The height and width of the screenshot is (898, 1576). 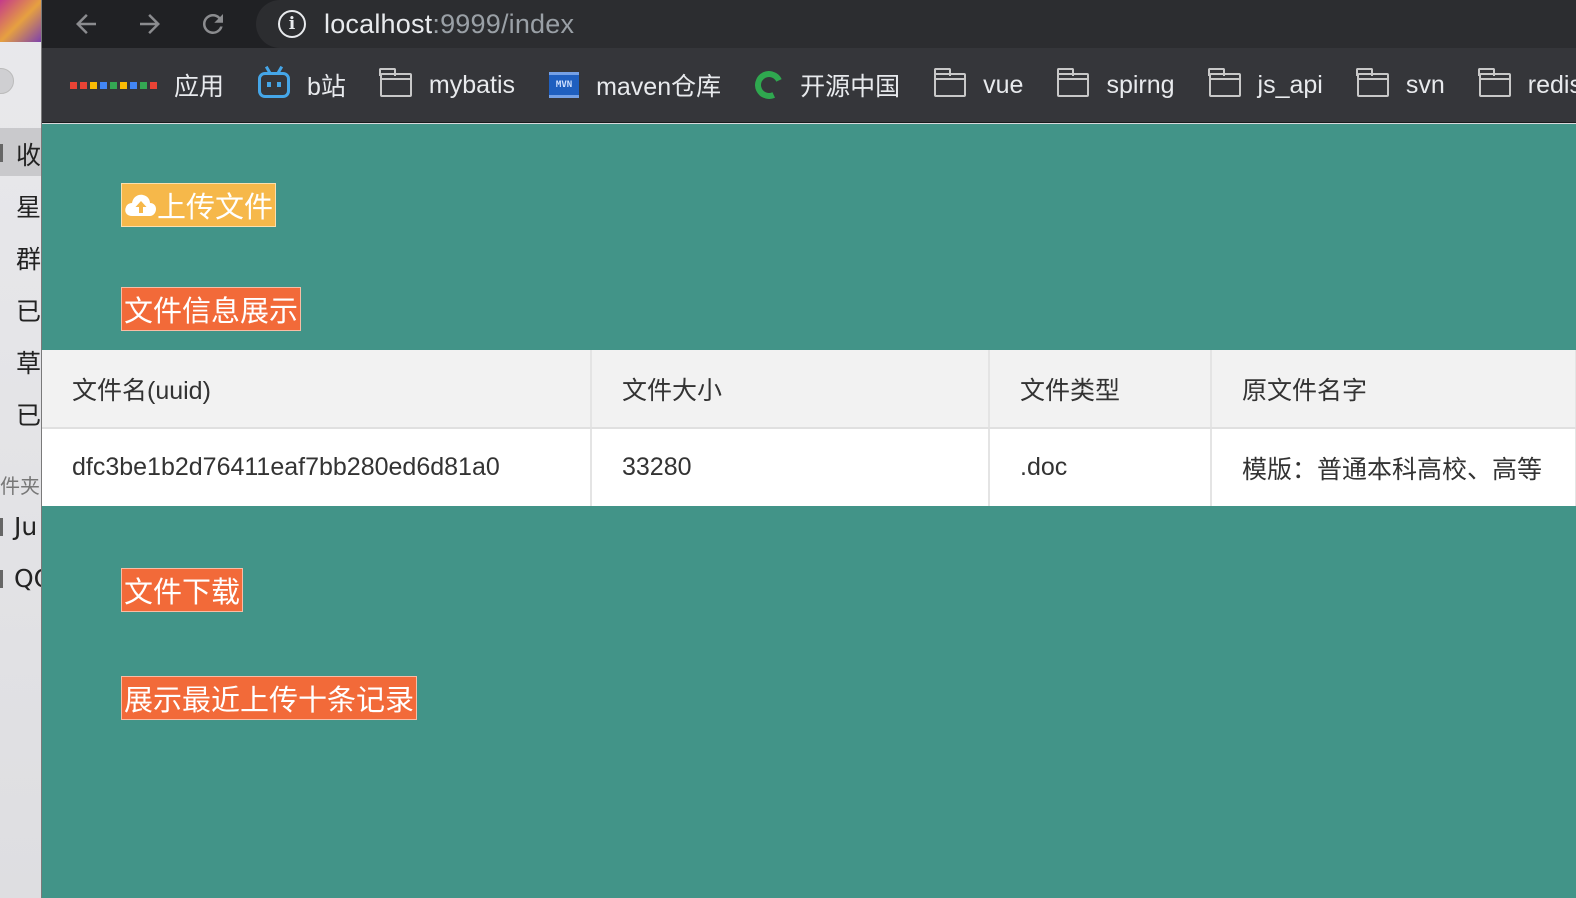 I want to click on recent-uploads-label: 展示最近上传十条记录, so click(x=269, y=700).